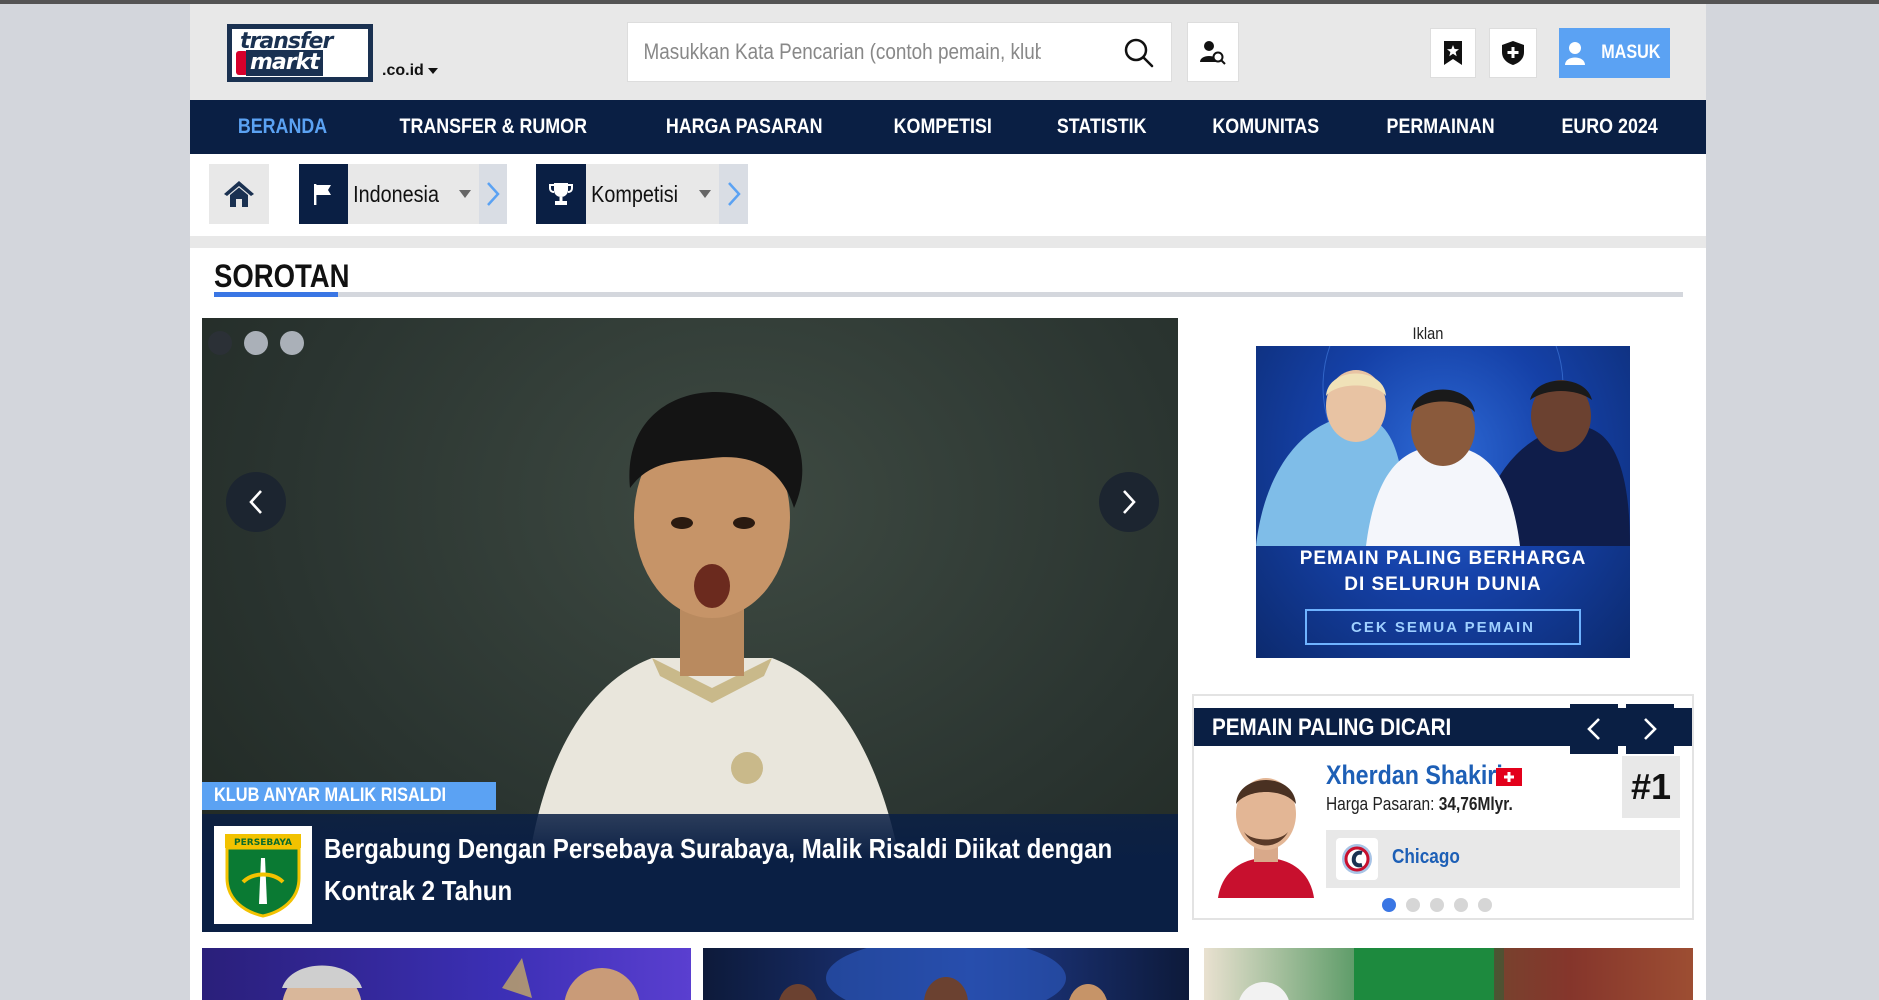  I want to click on slider-next-button, so click(1129, 502).